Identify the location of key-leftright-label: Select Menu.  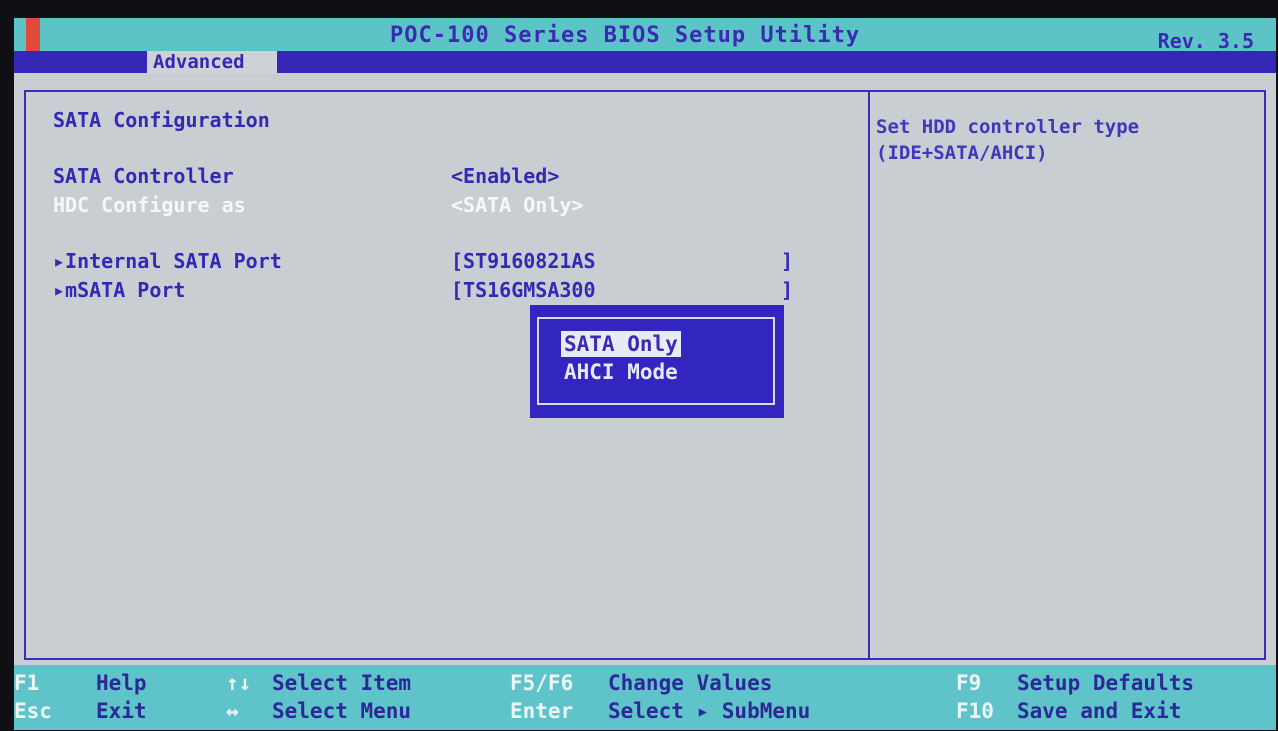
(342, 711).